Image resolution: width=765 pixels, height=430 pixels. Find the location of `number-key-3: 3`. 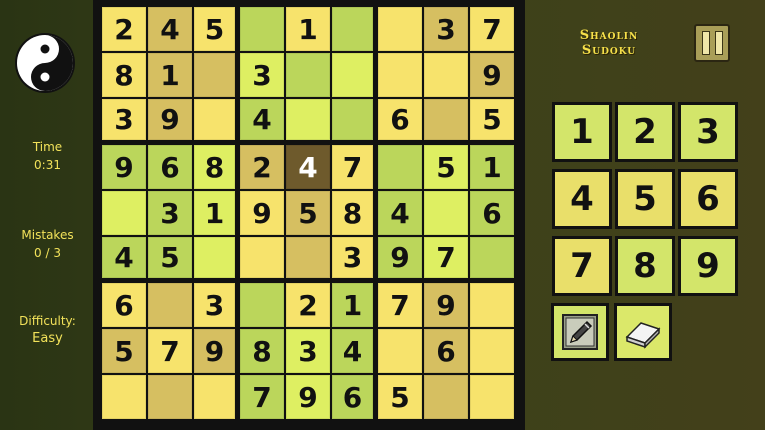

number-key-3: 3 is located at coordinates (708, 132).